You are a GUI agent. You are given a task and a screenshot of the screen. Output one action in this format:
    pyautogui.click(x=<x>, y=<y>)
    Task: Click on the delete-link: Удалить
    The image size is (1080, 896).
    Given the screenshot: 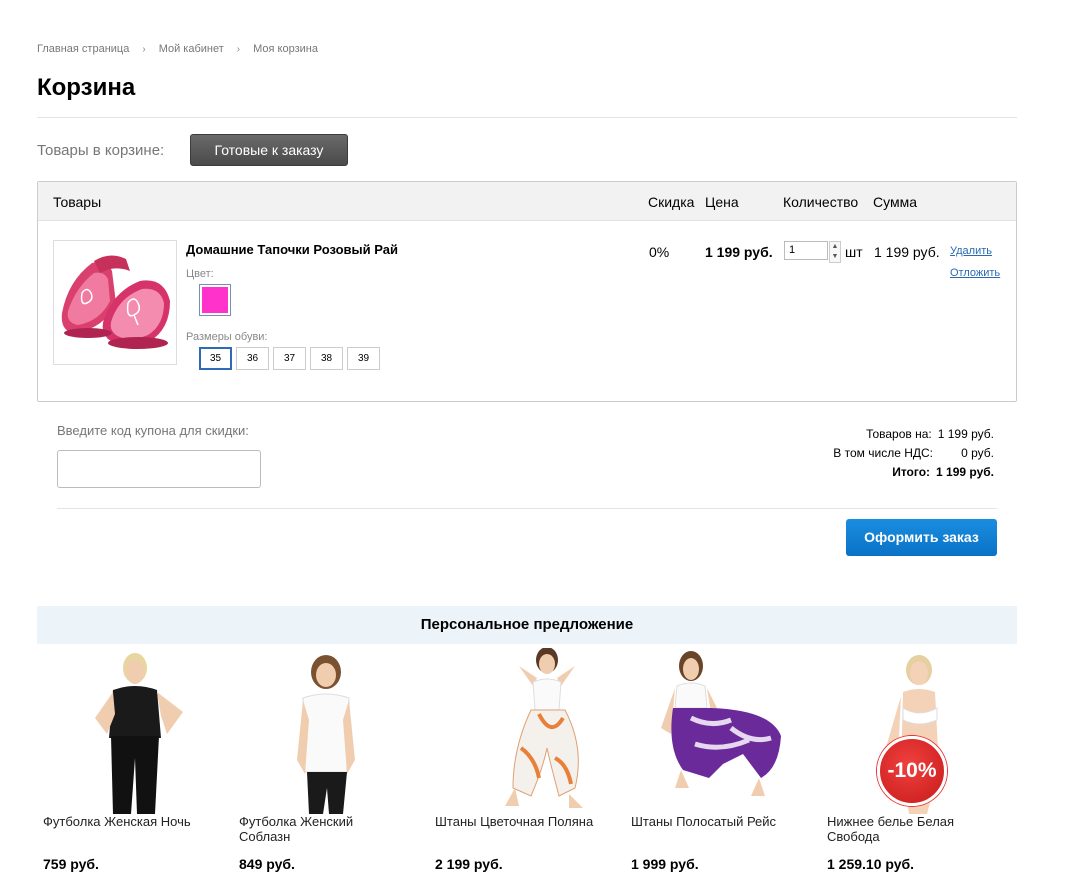 What is the action you would take?
    pyautogui.click(x=971, y=251)
    